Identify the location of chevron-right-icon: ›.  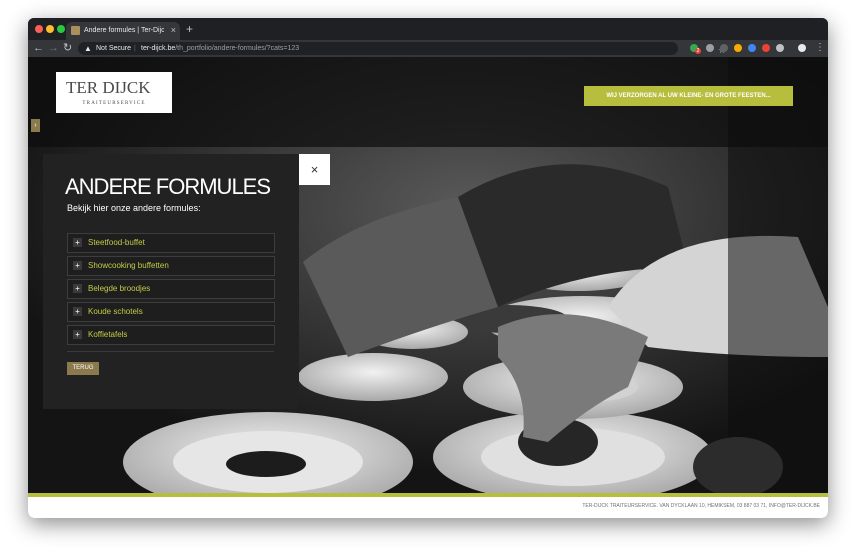
(35, 125).